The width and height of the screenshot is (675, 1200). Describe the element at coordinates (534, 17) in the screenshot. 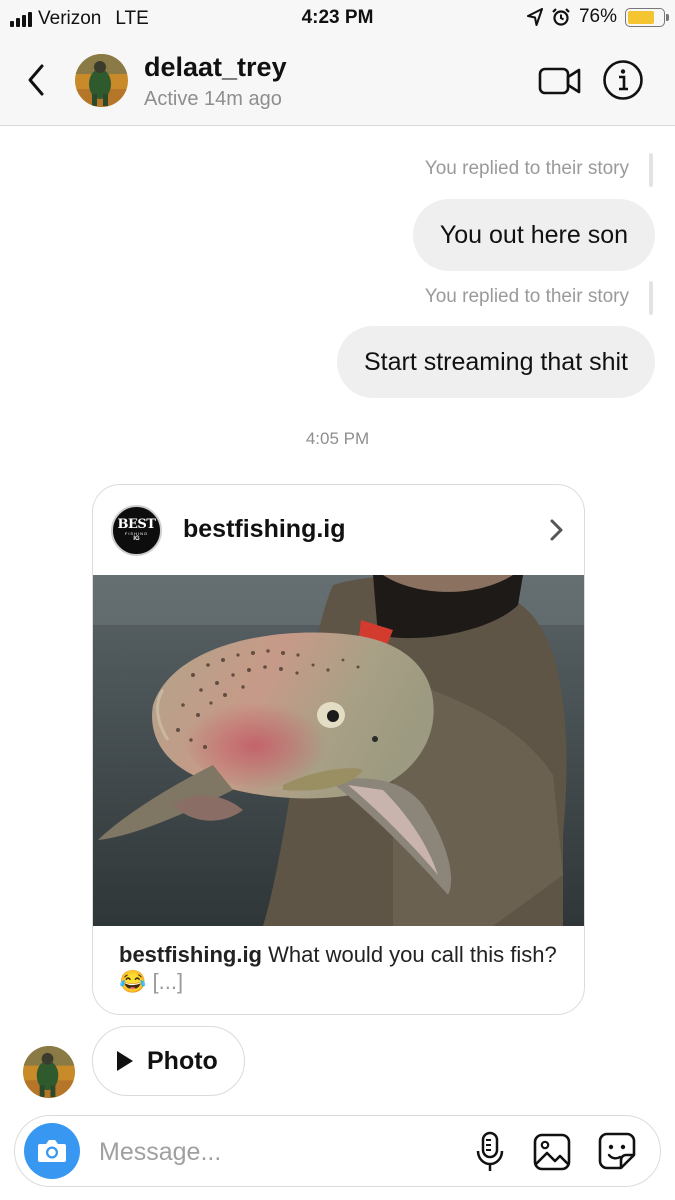

I see `location-icon` at that location.